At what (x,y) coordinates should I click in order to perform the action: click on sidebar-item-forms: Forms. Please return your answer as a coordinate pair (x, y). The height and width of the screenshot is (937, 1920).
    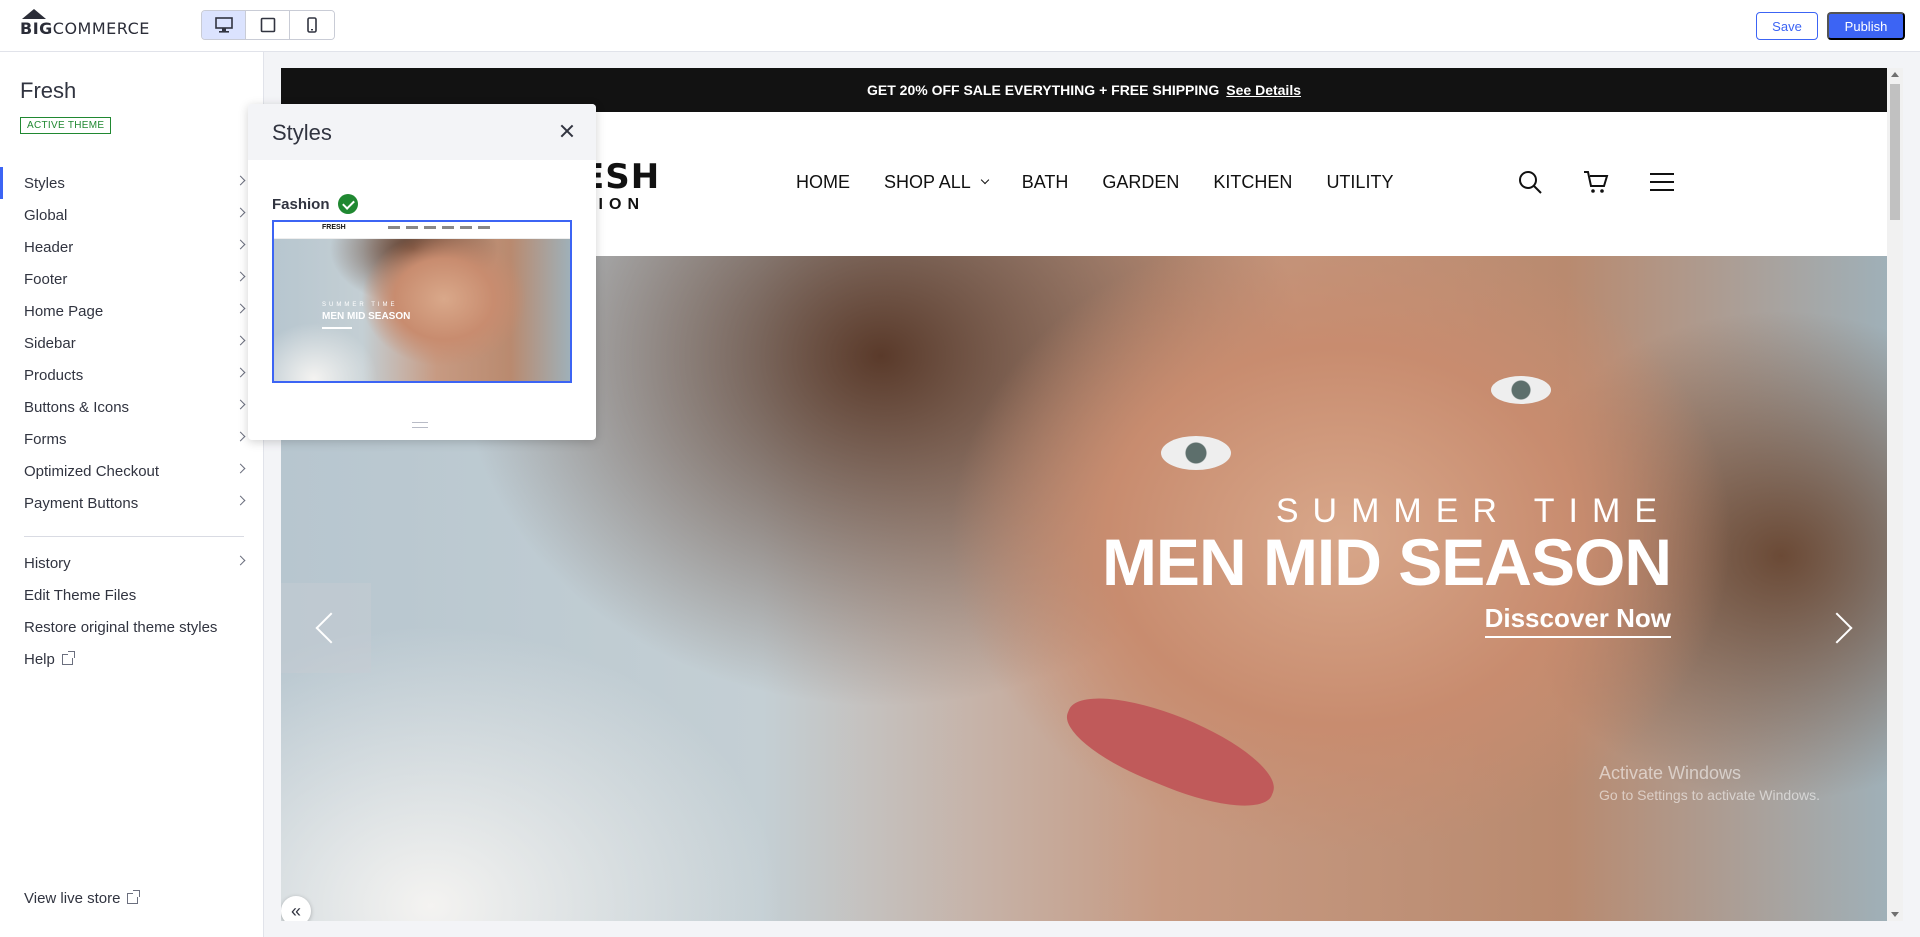
    Looking at the image, I should click on (132, 439).